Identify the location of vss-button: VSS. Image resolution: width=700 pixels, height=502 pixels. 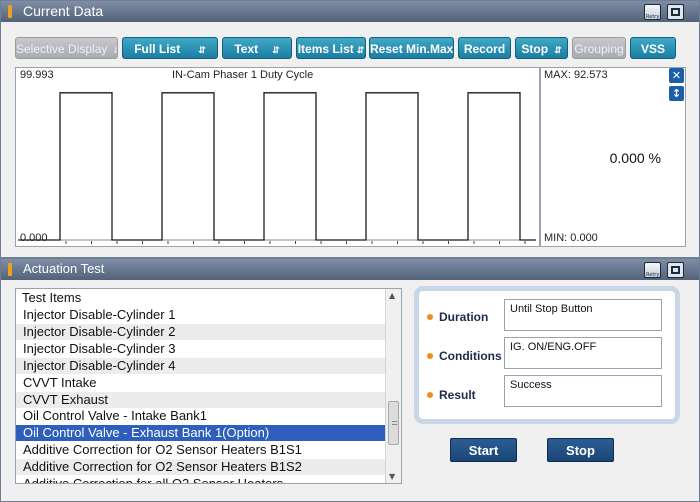
(653, 48).